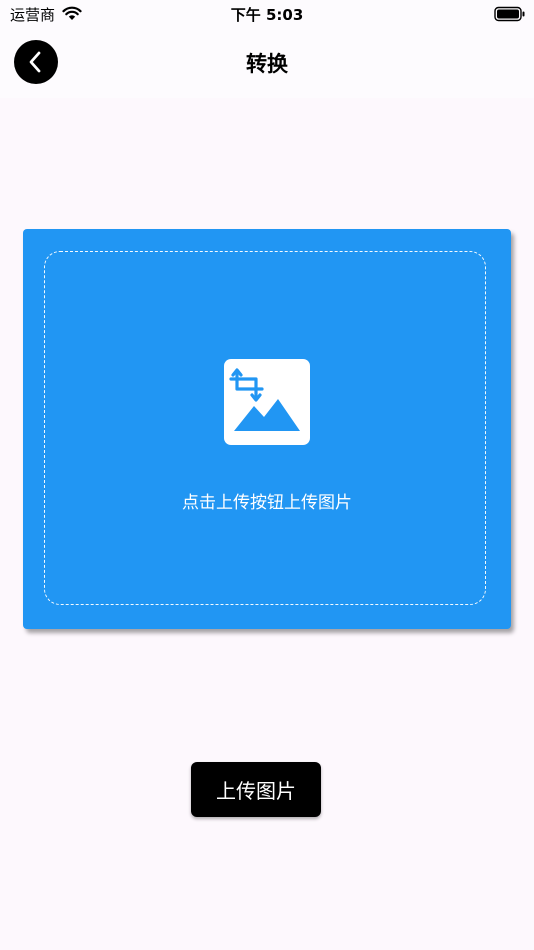 The height and width of the screenshot is (950, 534). What do you see at coordinates (256, 789) in the screenshot?
I see `upload-image-button: 上传图片` at bounding box center [256, 789].